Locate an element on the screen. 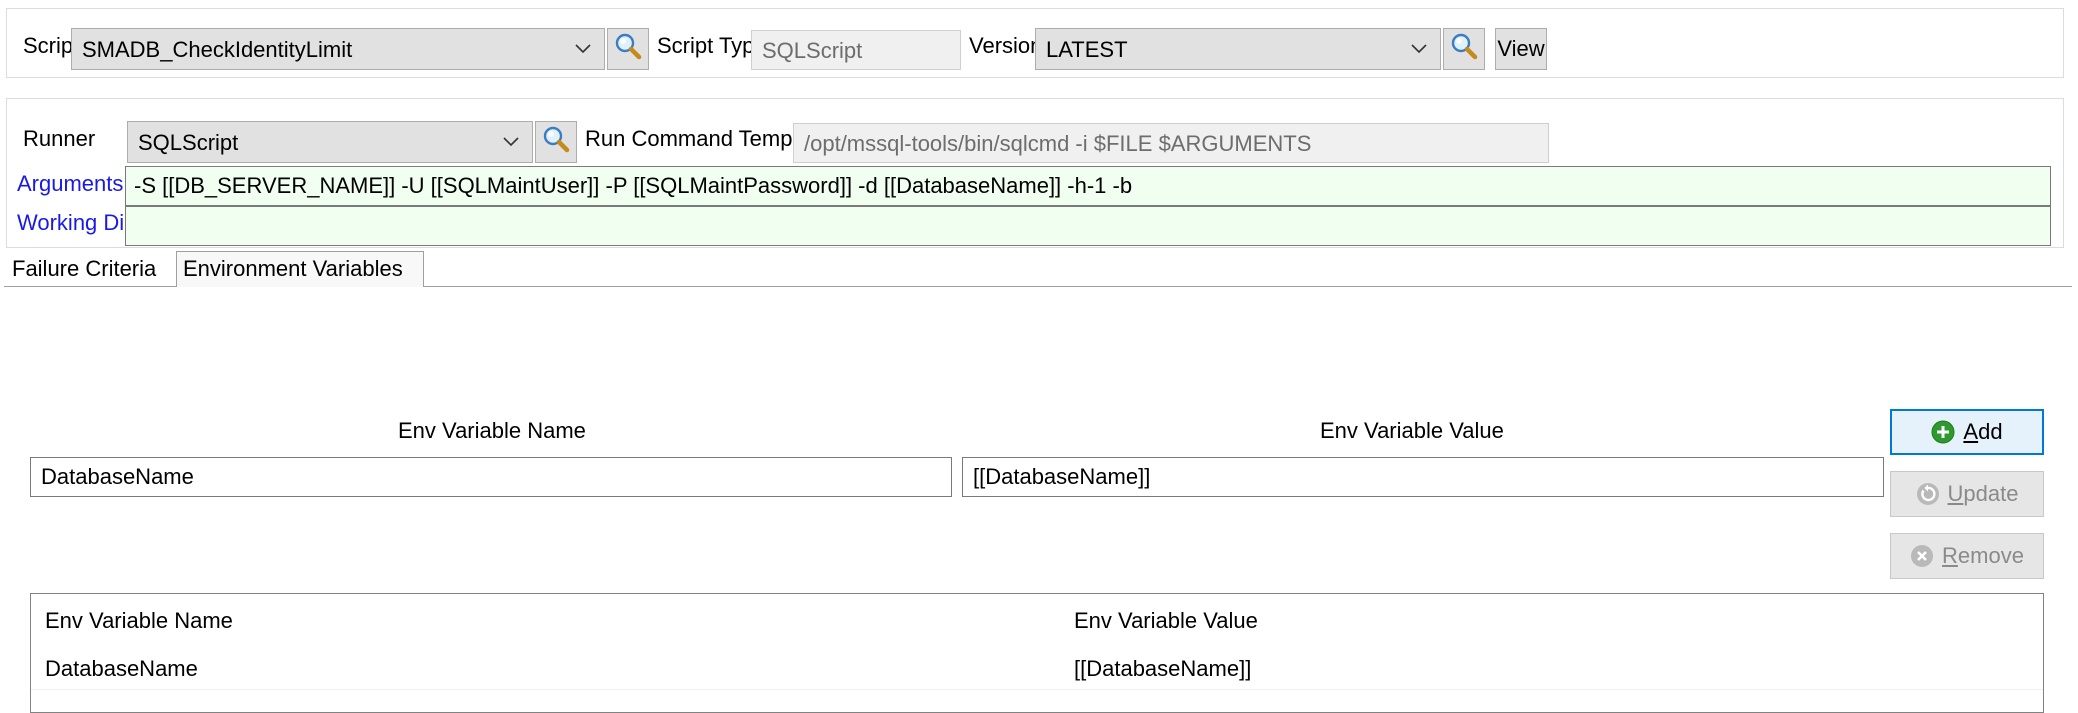 The image size is (2078, 713). remove-button-label: Remove is located at coordinates (1983, 556).